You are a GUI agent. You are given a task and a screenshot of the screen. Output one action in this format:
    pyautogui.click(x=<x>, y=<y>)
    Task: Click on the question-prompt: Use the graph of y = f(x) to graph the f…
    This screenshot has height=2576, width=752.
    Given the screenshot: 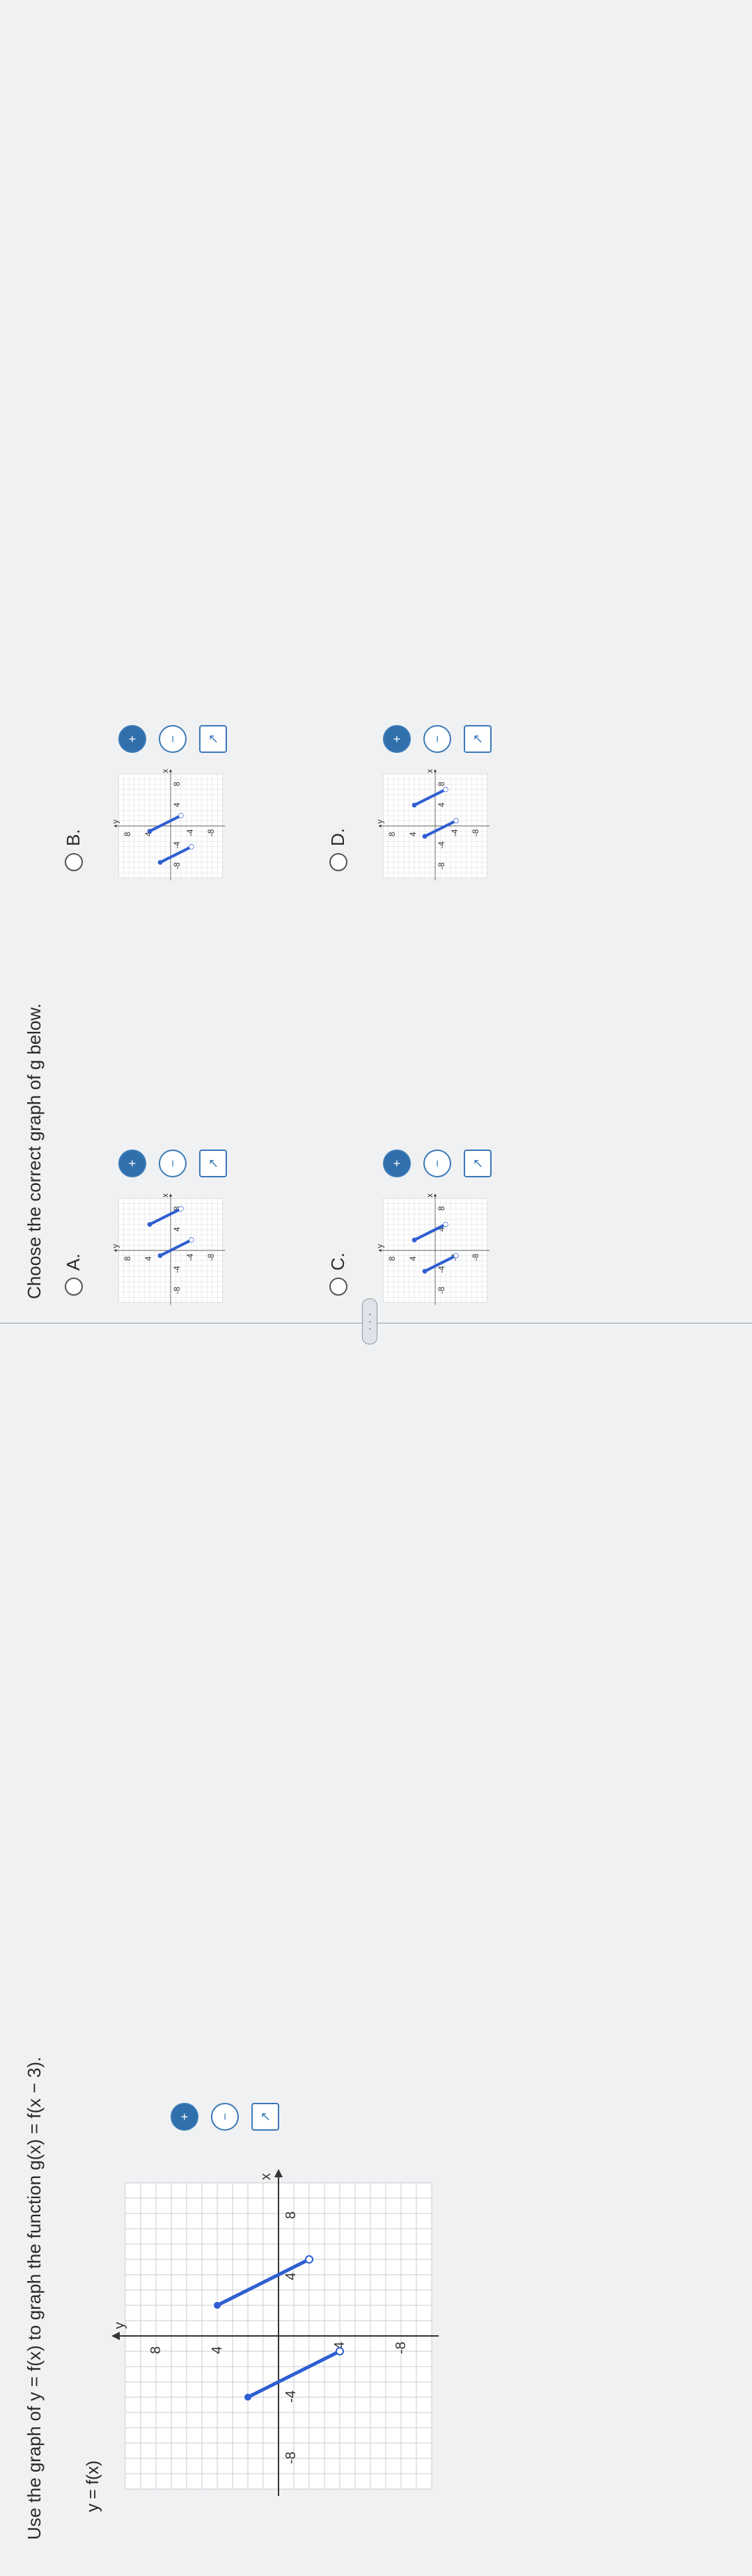 What is the action you would take?
    pyautogui.click(x=34, y=2298)
    